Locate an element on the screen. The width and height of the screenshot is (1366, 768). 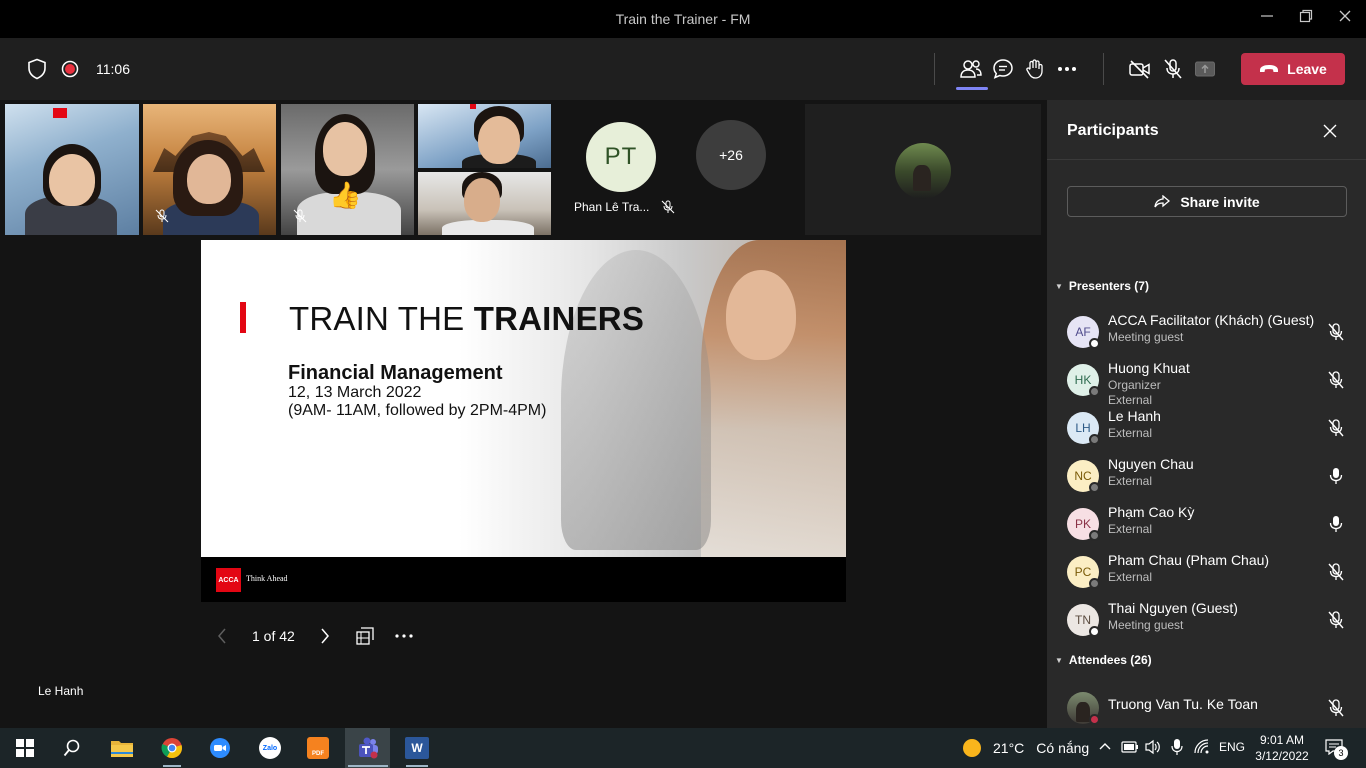
chrome-running-indicator is located at coordinates (172, 766).